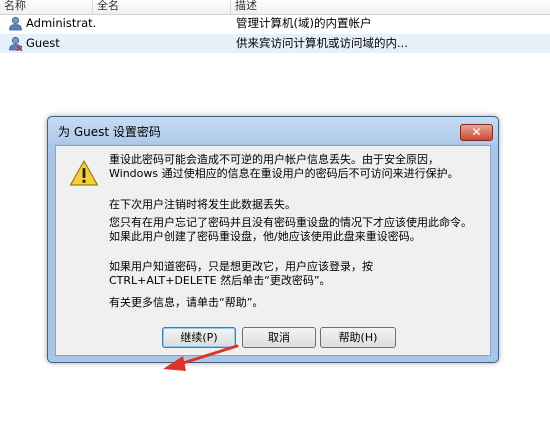  What do you see at coordinates (358, 337) in the screenshot?
I see `help-button: 帮助(H)` at bounding box center [358, 337].